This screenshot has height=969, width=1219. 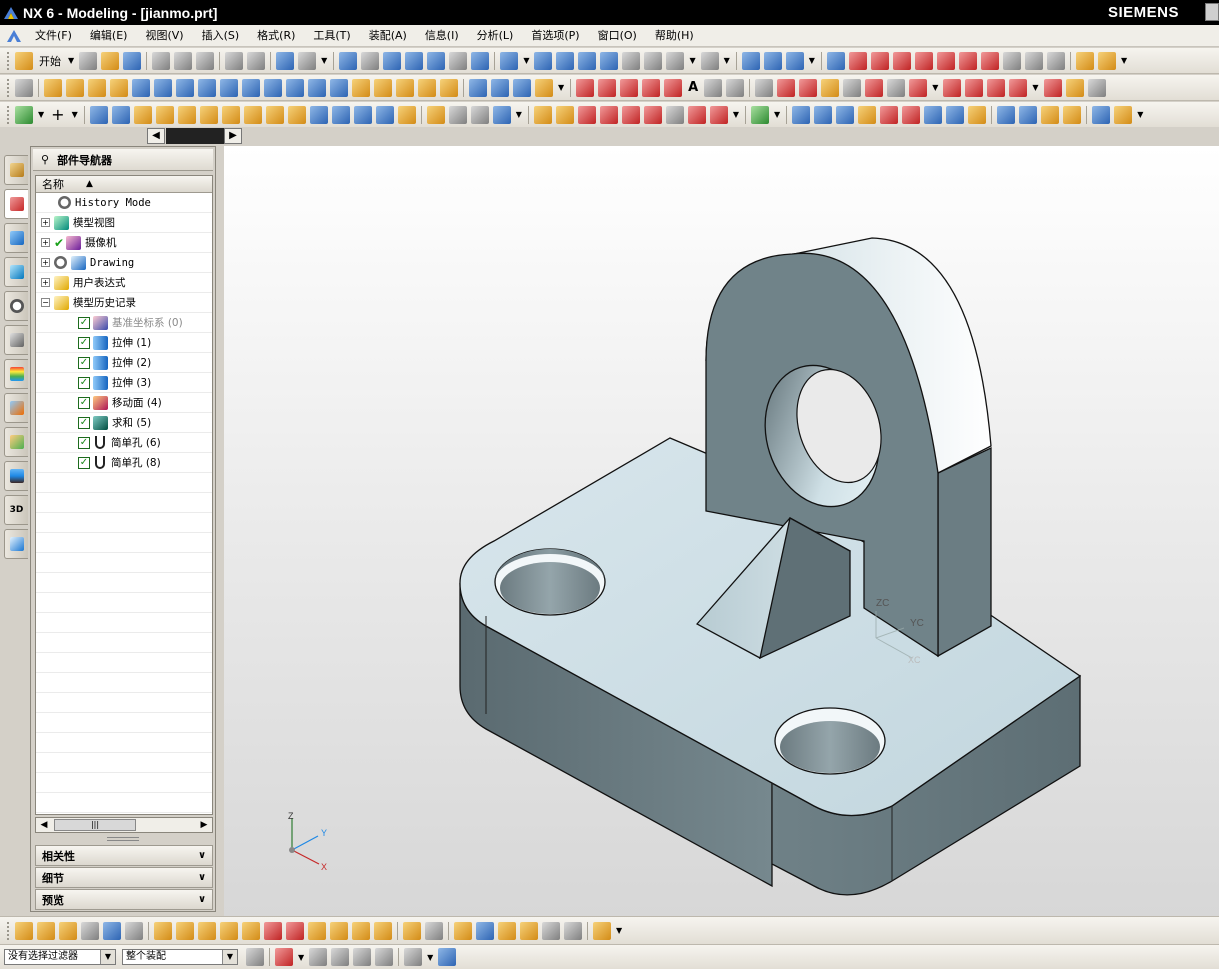 I want to click on view-wire-icon, so click(x=631, y=60).